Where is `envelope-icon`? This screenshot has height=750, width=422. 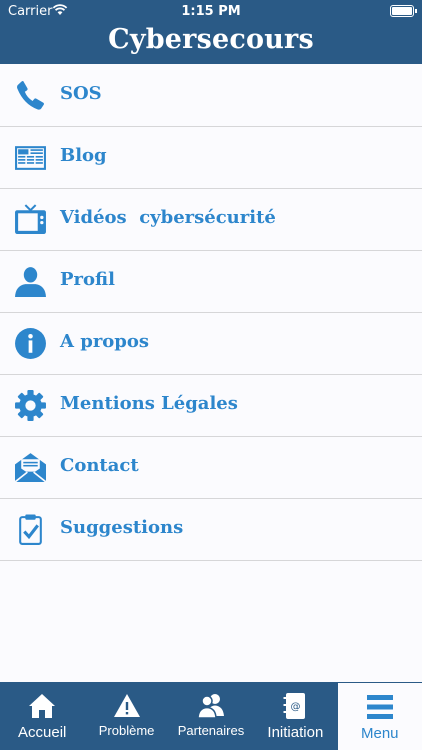 envelope-icon is located at coordinates (30, 468).